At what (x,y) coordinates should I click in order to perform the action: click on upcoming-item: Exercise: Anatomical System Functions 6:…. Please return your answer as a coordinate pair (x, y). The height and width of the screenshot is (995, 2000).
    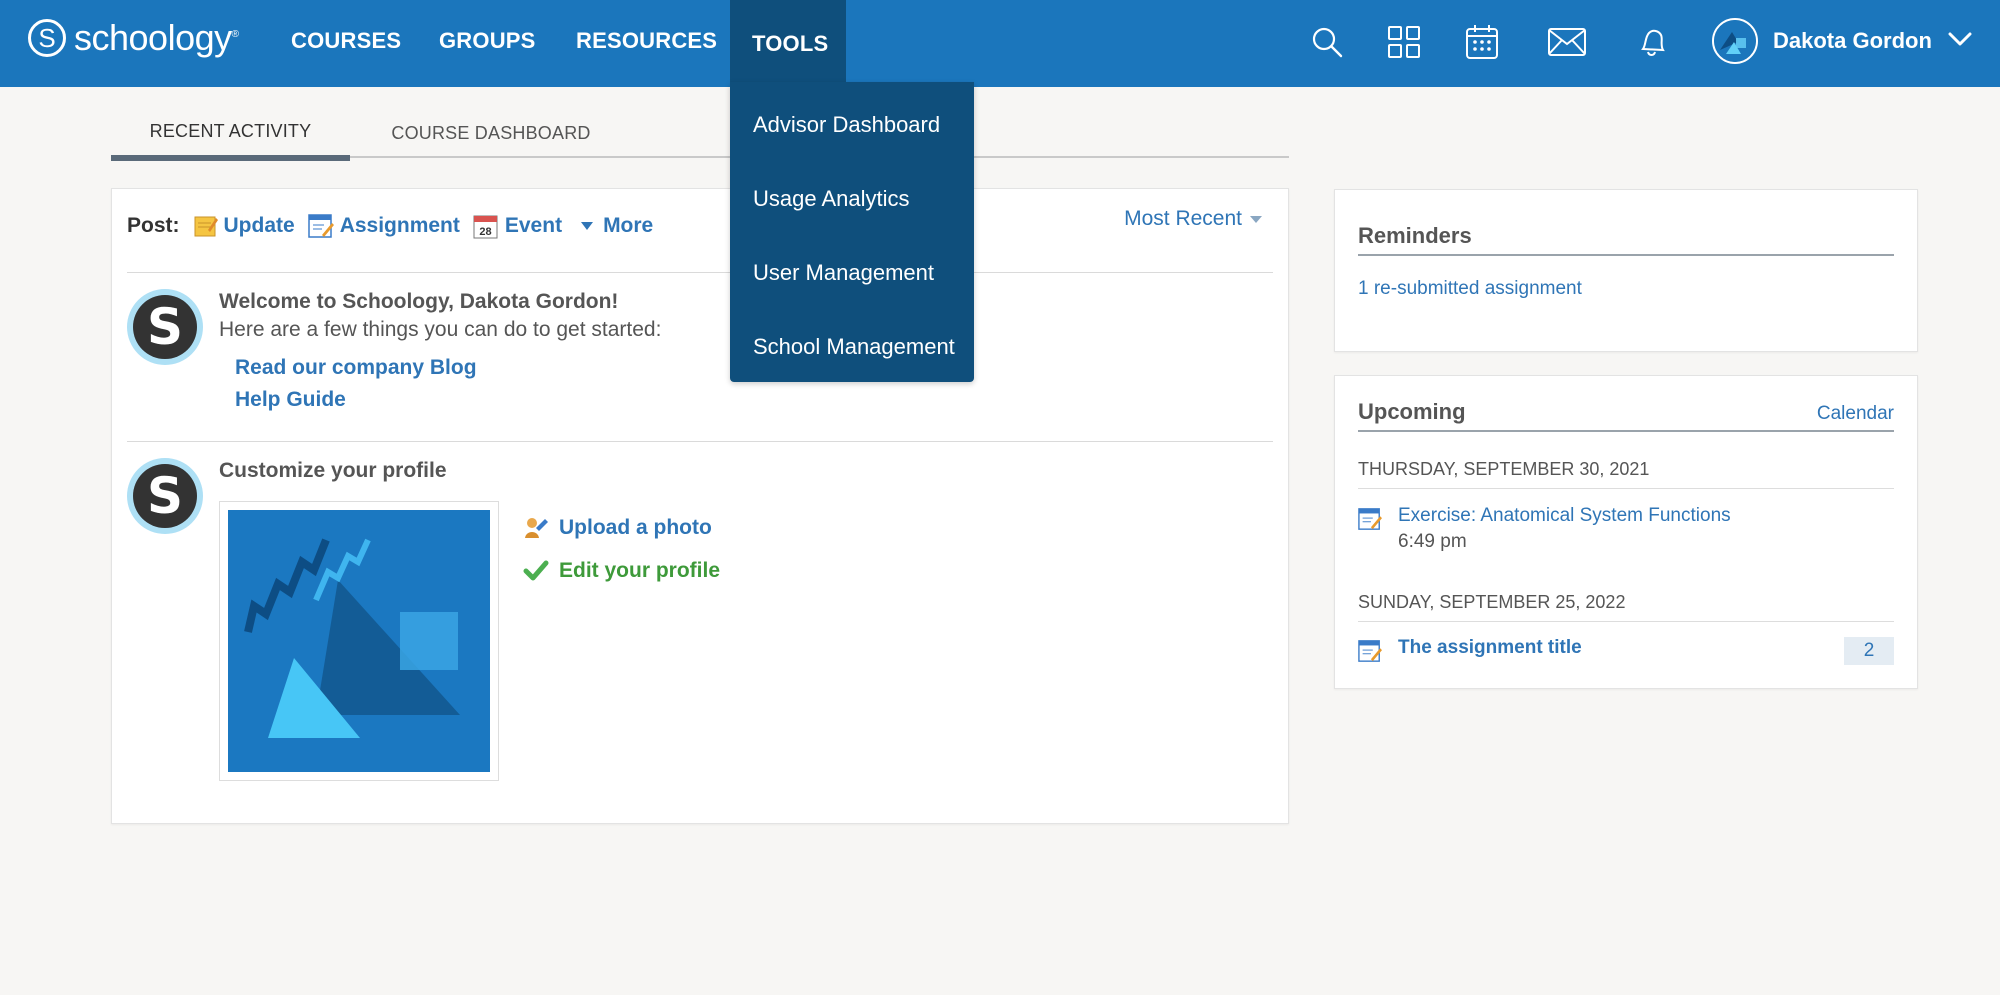
    Looking at the image, I should click on (1626, 529).